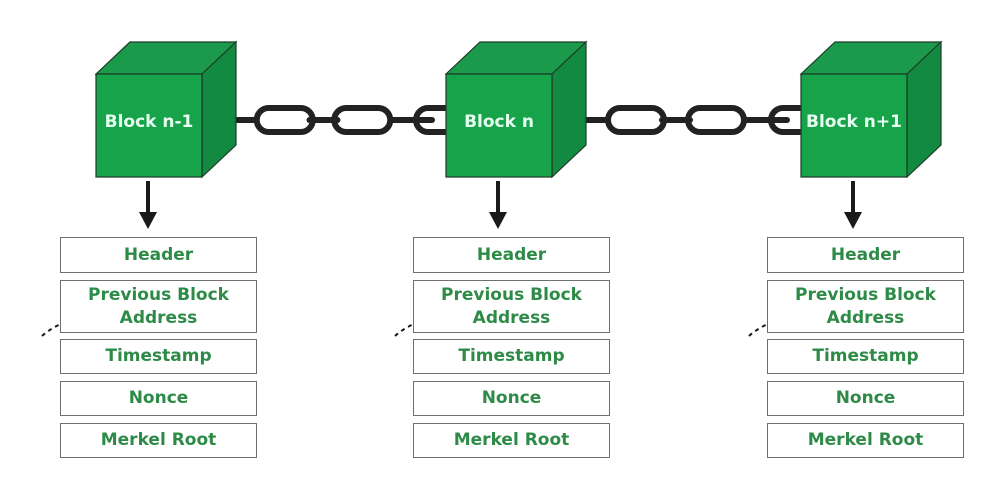 Image resolution: width=1001 pixels, height=501 pixels. What do you see at coordinates (499, 122) in the screenshot?
I see `block-label-n: Block n` at bounding box center [499, 122].